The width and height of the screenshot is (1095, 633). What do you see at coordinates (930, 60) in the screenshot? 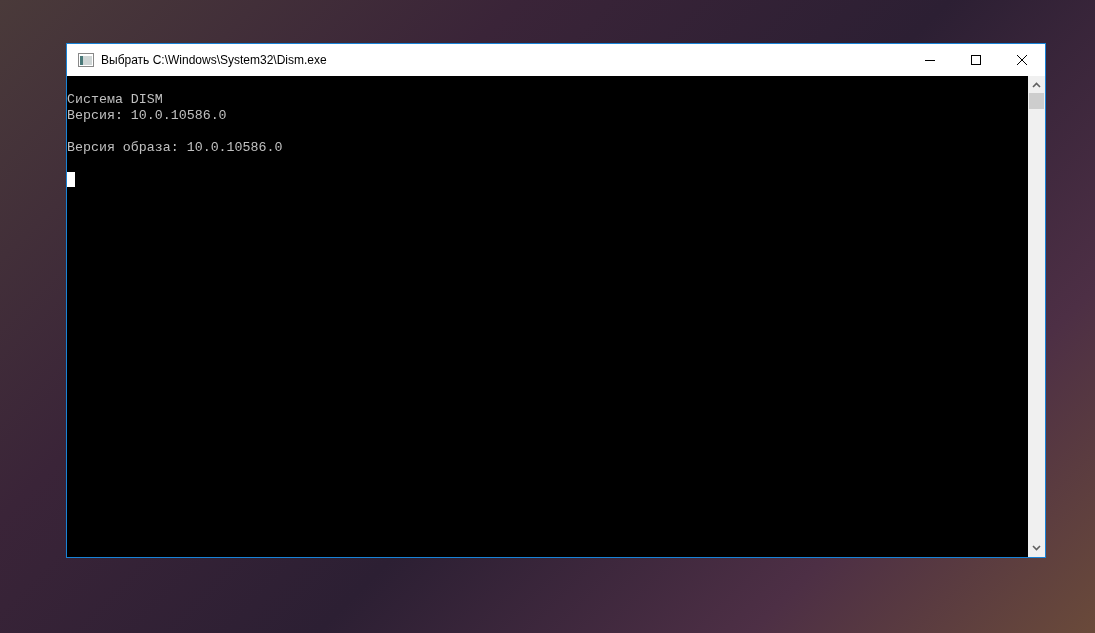
I see `minimize-icon` at bounding box center [930, 60].